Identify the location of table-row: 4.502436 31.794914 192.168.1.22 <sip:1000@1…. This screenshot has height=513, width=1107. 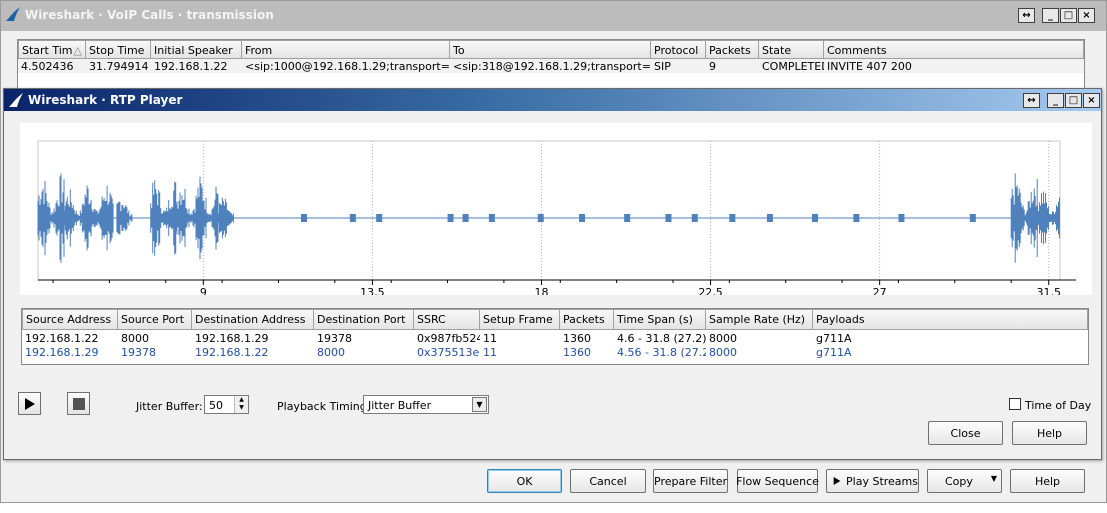
(551, 66).